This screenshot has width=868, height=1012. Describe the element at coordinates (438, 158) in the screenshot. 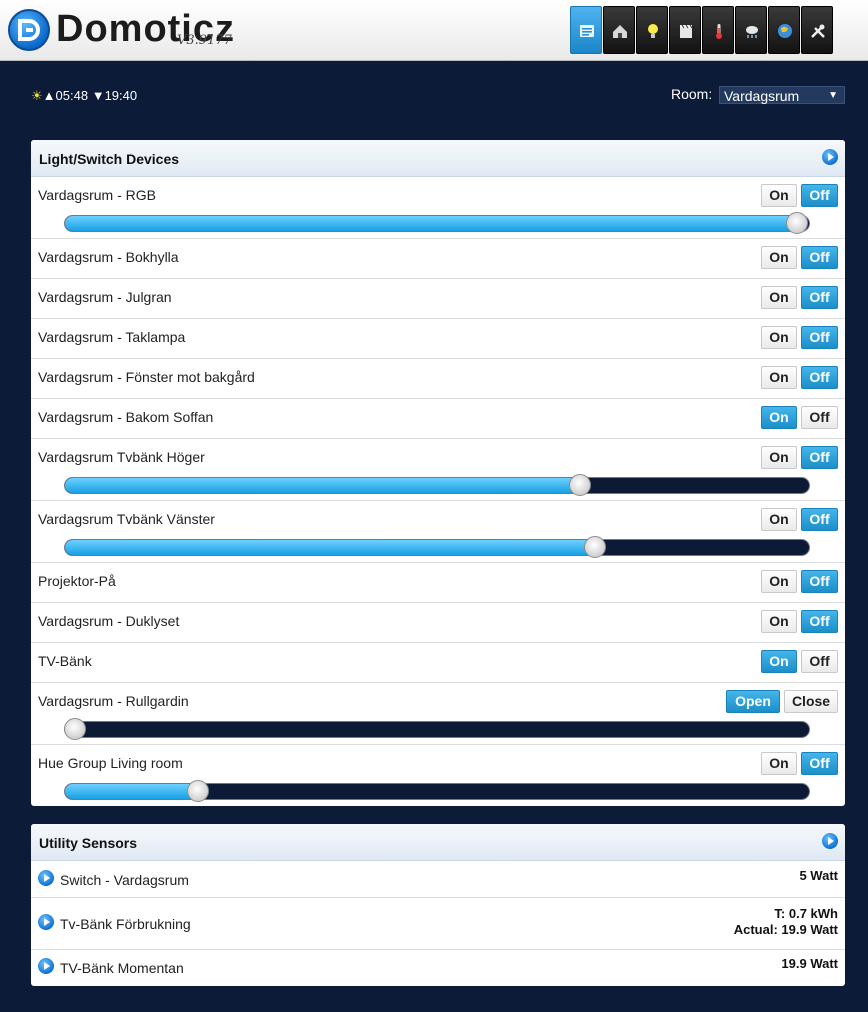

I see `light-switch-panel-header: Light/Switch Devices` at that location.